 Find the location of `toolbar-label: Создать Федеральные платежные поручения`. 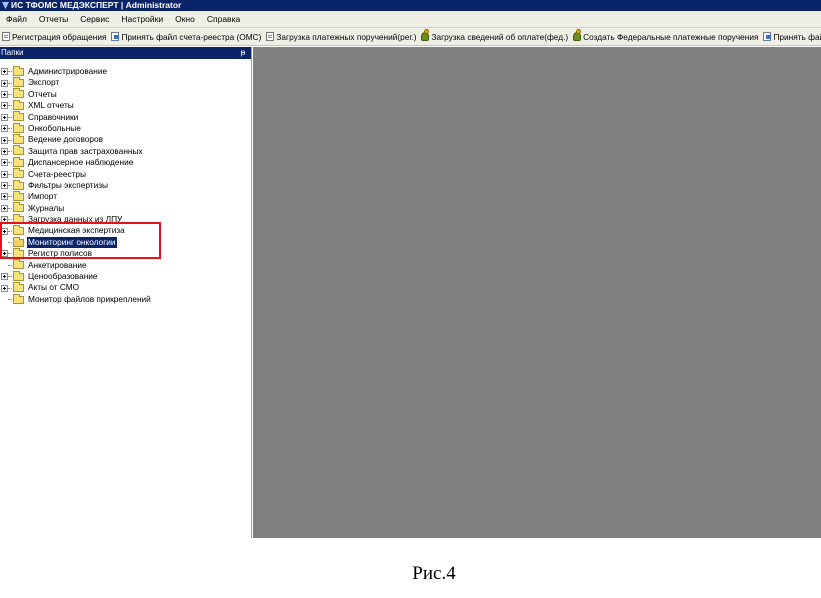

toolbar-label: Создать Федеральные платежные поручения is located at coordinates (671, 36).